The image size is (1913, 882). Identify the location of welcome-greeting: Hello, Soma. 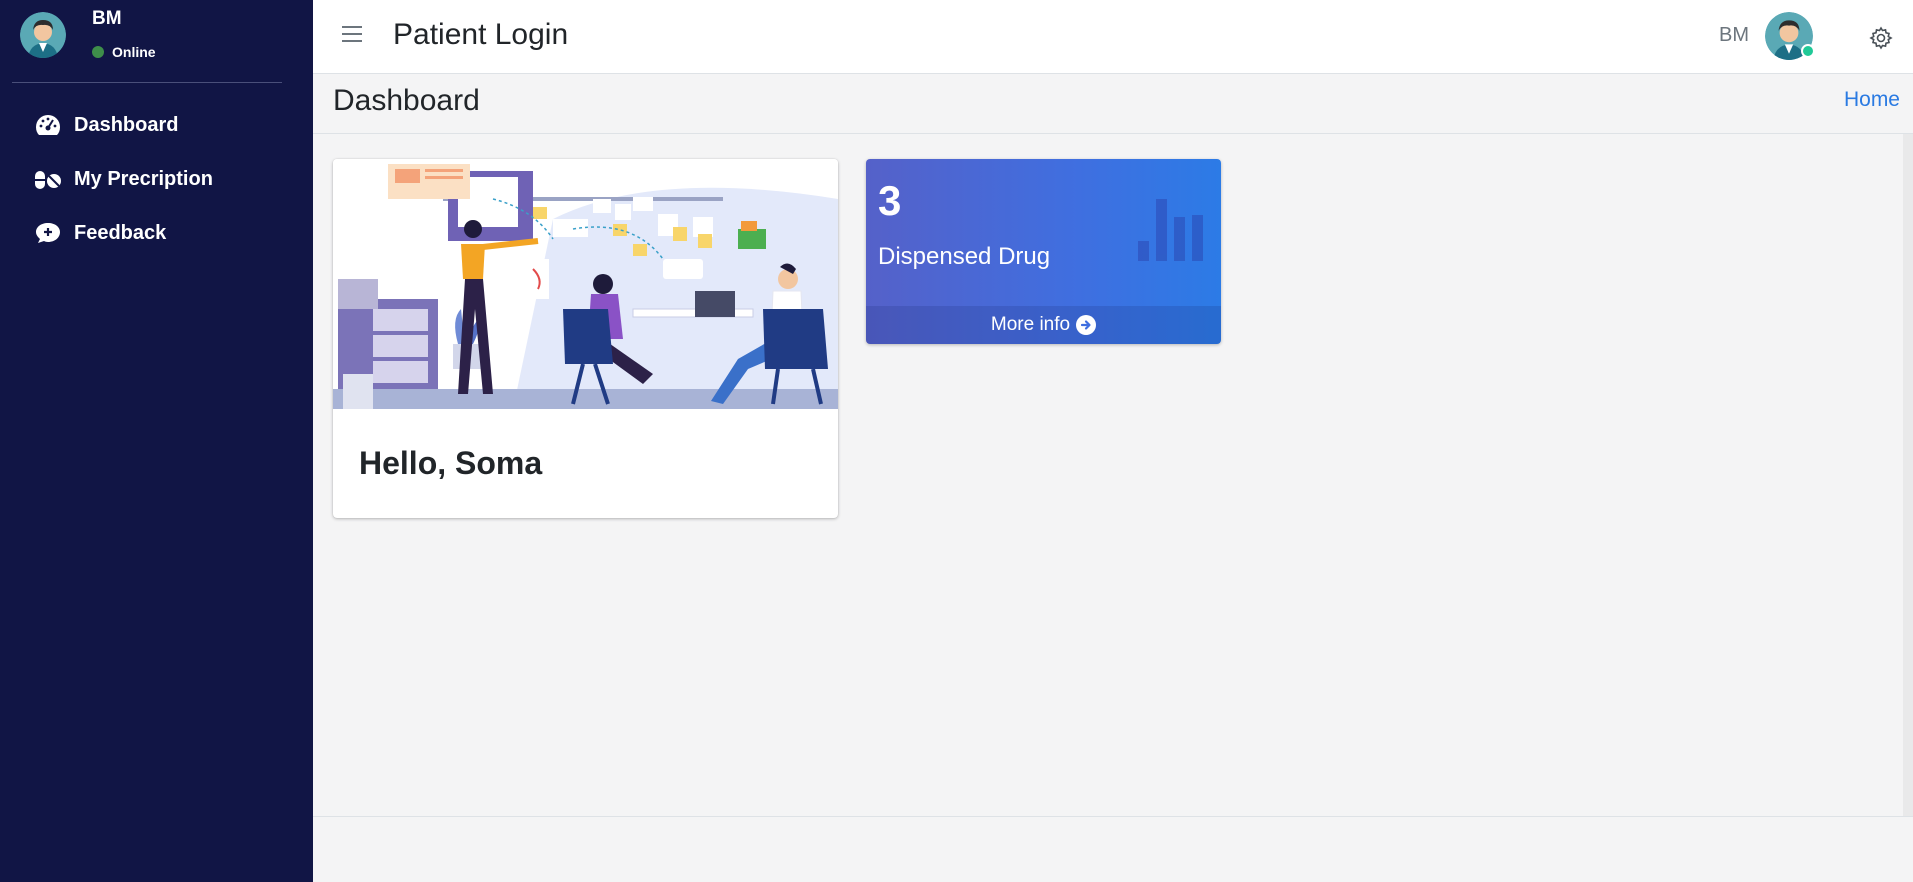
(451, 463).